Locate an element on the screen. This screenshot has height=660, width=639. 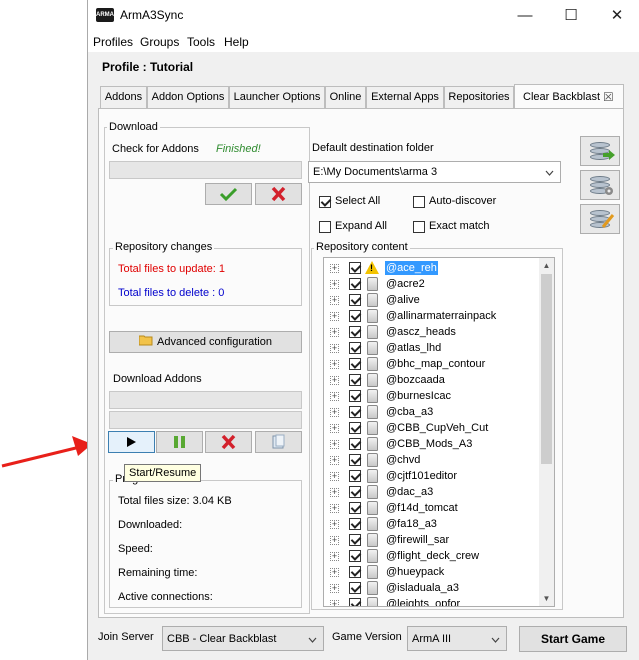
tab-addons: Addons is located at coordinates (123, 97).